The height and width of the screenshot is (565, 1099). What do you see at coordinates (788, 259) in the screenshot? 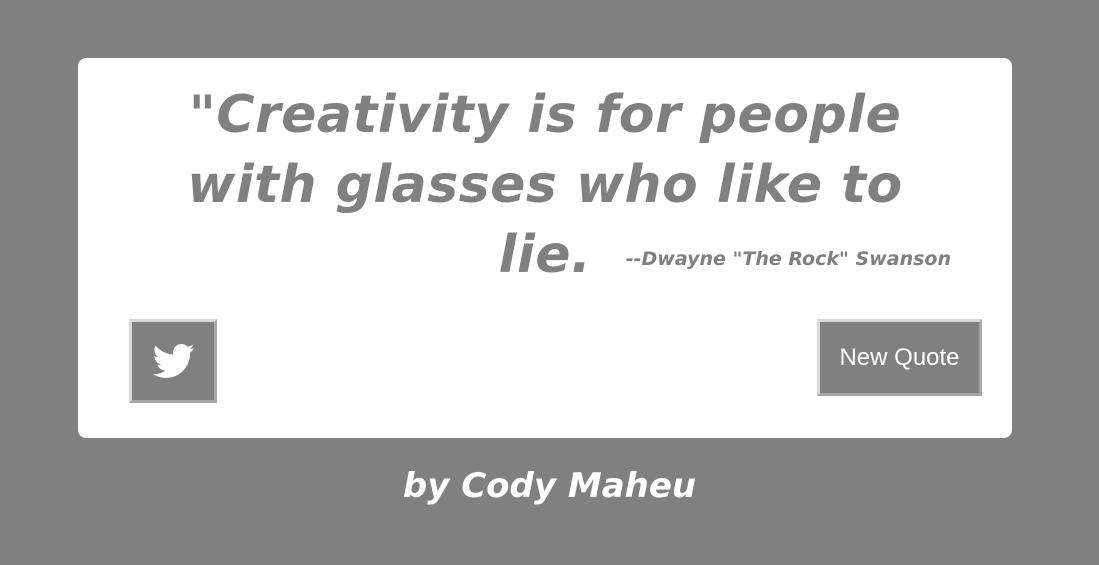
I see `quote-author: --Dwayne "The Rock" Swanson` at bounding box center [788, 259].